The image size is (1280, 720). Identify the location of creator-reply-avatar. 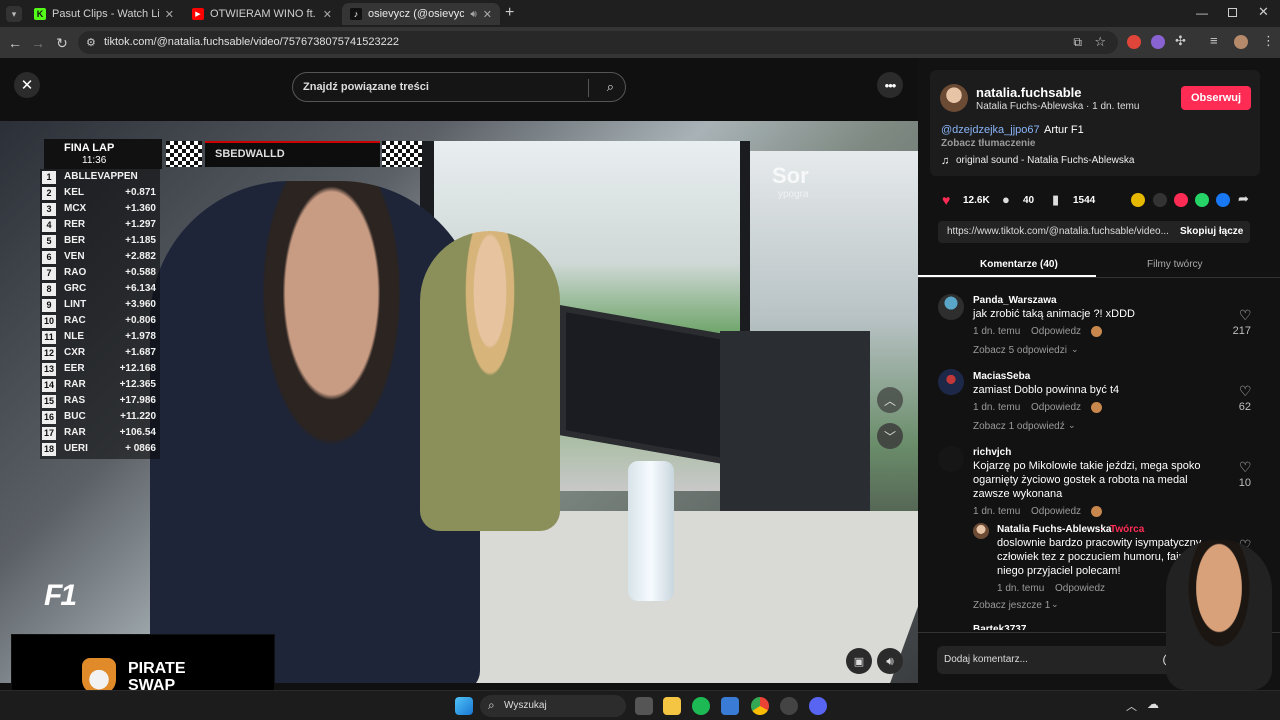
(981, 531).